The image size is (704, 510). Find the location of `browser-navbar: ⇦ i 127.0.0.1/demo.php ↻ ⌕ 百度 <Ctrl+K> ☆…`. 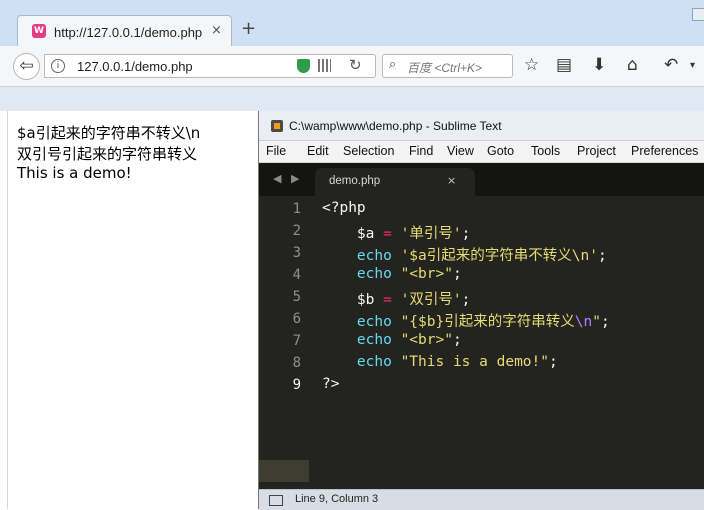

browser-navbar: ⇦ i 127.0.0.1/demo.php ↻ ⌕ 百度 <Ctrl+K> ☆… is located at coordinates (352, 66).